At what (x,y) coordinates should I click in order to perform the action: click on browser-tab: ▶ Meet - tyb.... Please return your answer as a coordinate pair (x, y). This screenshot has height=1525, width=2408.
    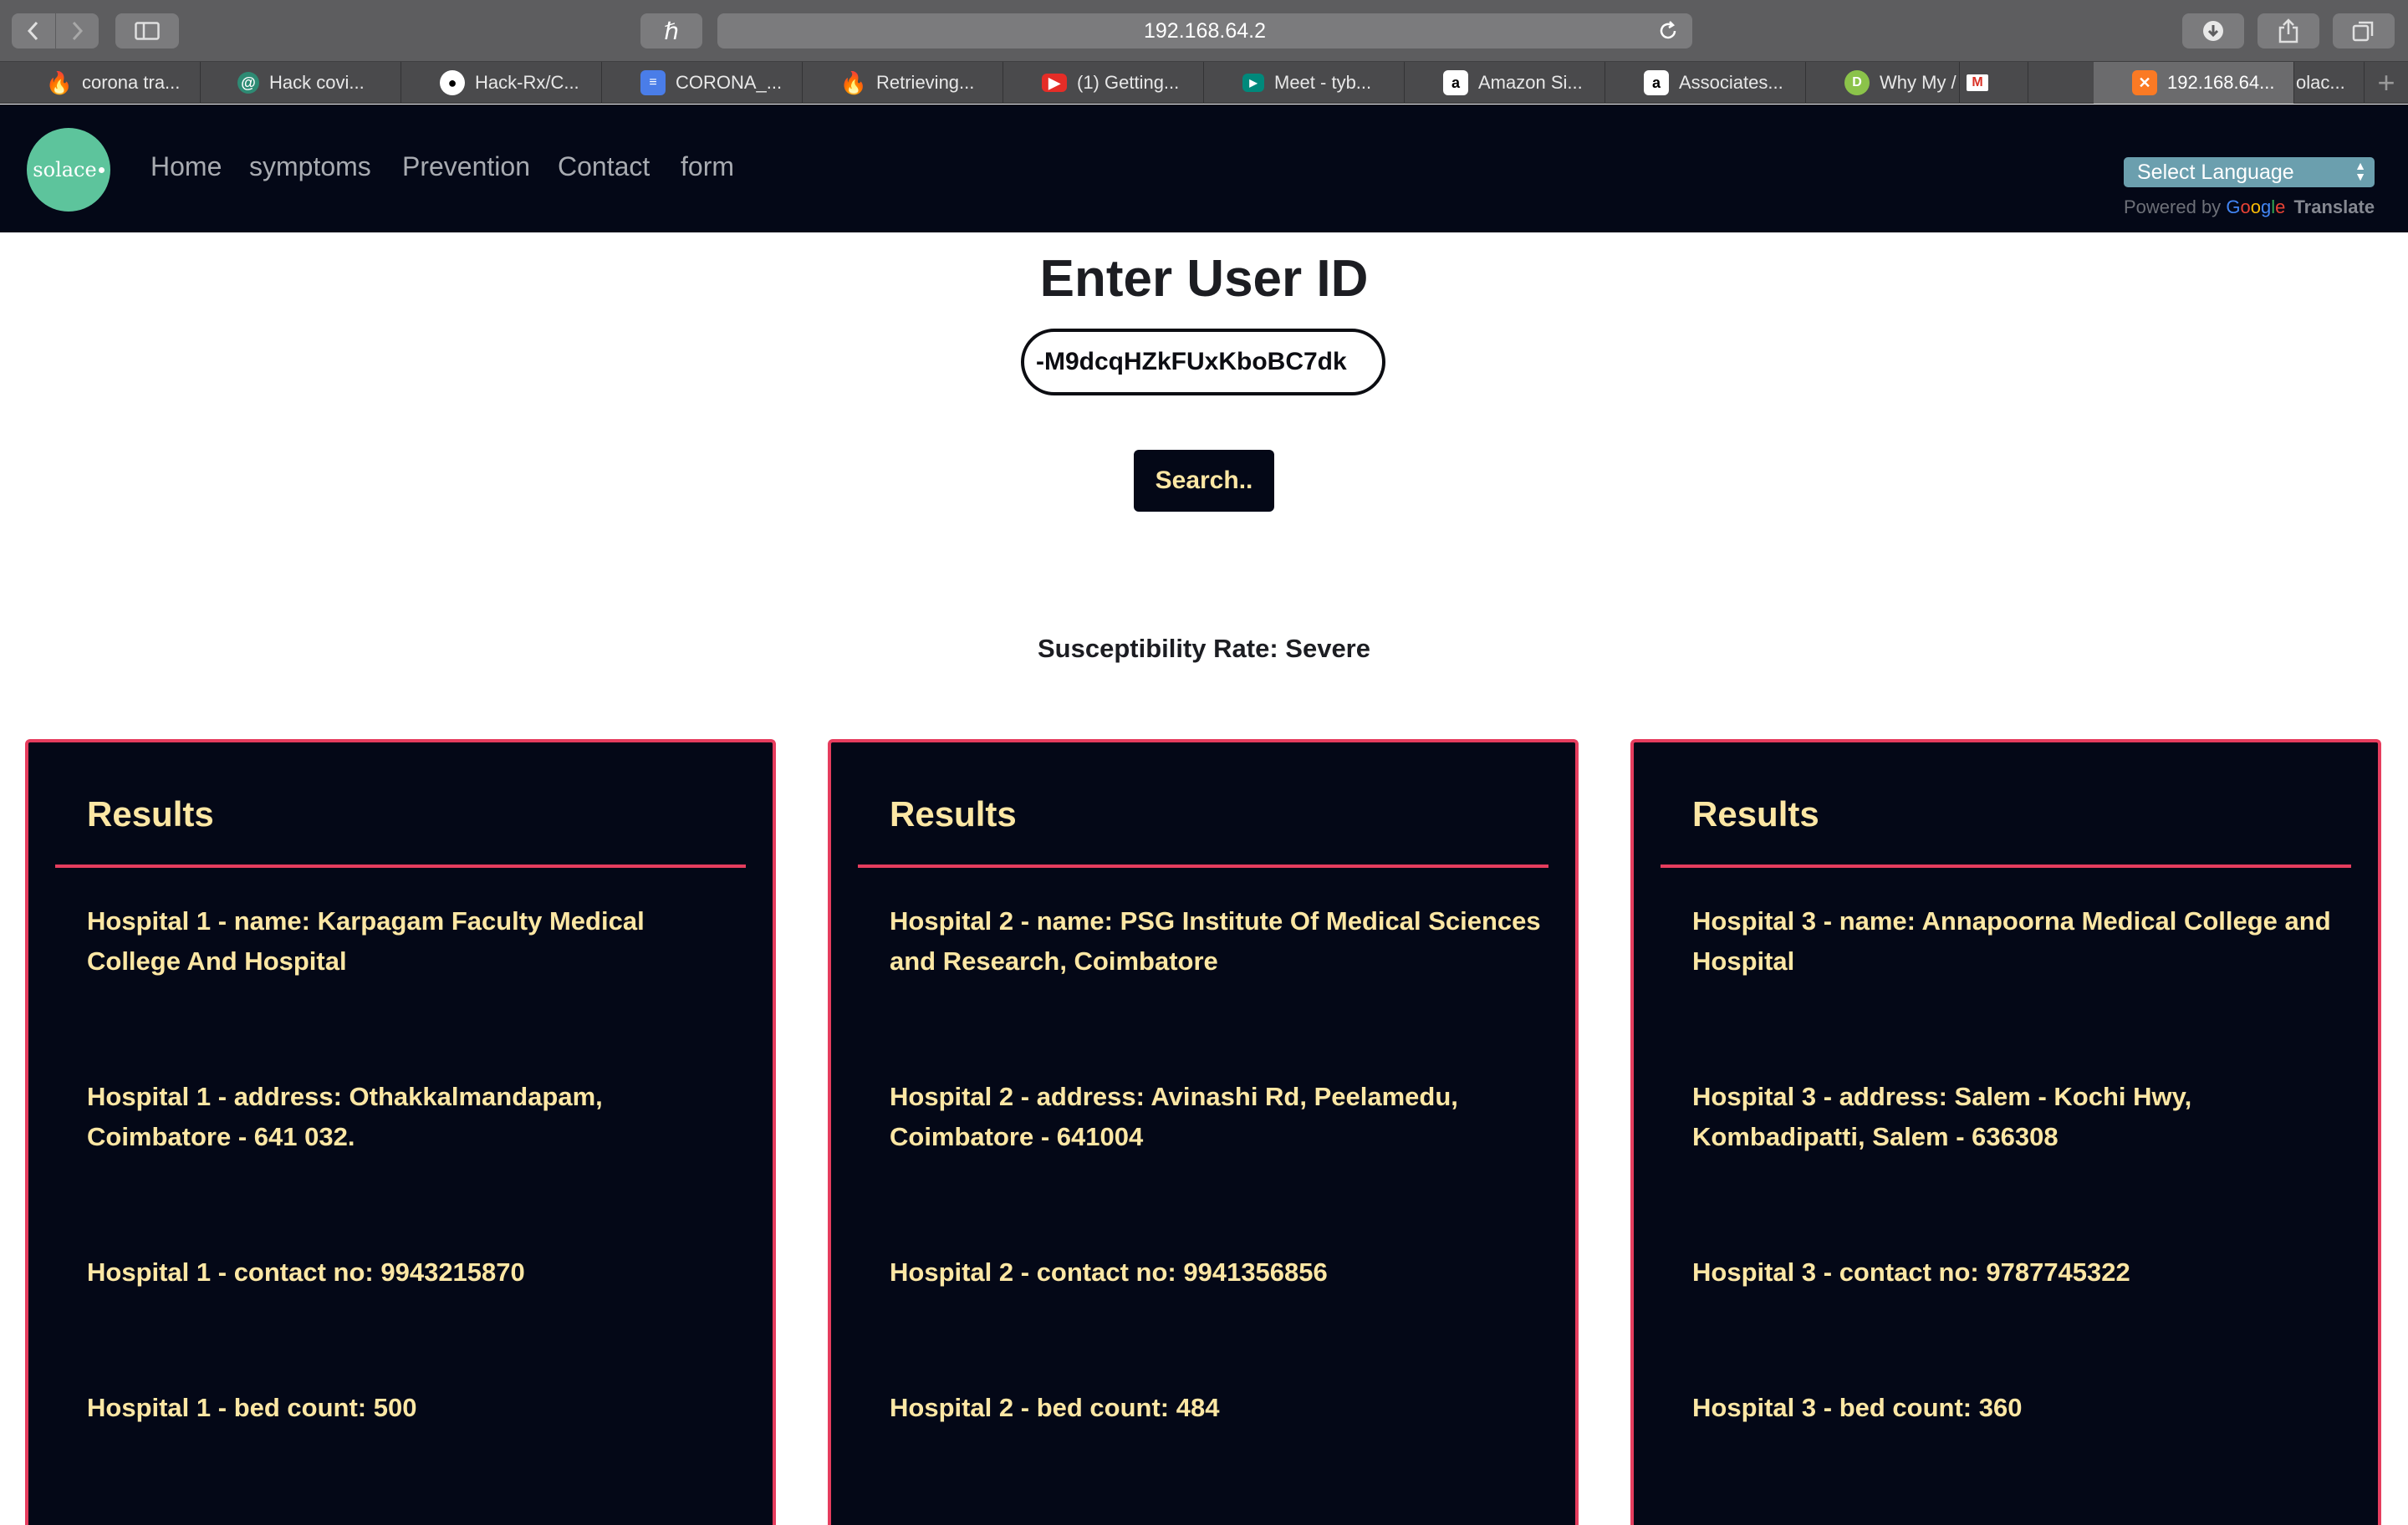
    Looking at the image, I should click on (1305, 83).